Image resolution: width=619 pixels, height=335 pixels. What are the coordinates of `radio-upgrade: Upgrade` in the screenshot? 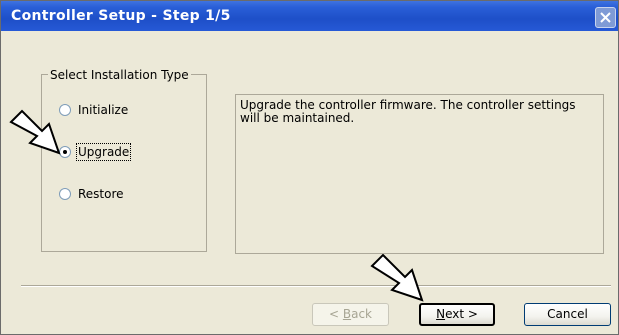 It's located at (95, 152).